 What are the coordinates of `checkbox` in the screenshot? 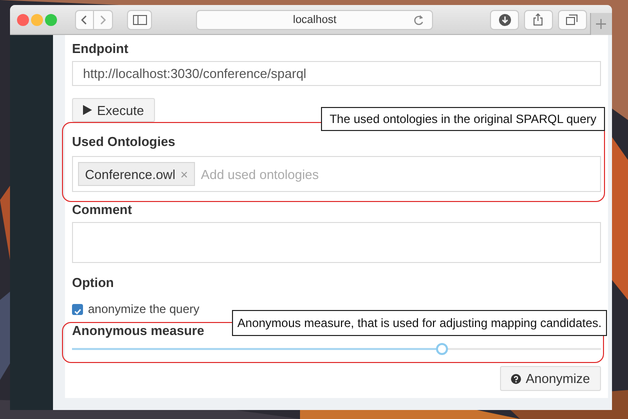 It's located at (77, 309).